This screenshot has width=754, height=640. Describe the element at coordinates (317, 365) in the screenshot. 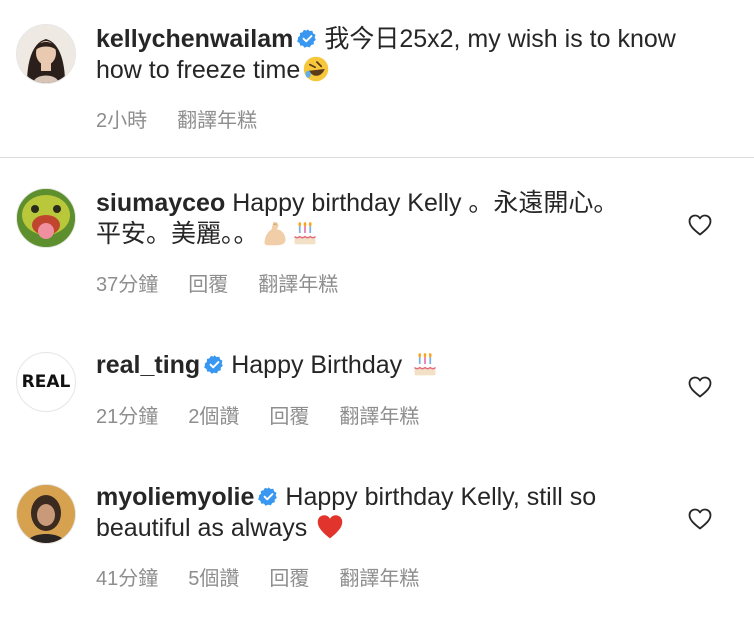

I see `comment-text: Happy Birthday` at that location.